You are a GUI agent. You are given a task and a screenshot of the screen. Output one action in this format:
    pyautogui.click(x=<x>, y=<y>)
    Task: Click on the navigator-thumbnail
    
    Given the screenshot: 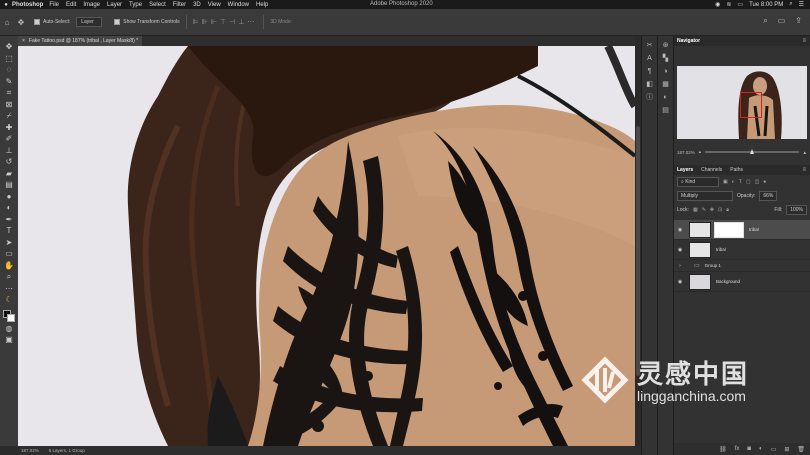 What is the action you would take?
    pyautogui.click(x=742, y=102)
    